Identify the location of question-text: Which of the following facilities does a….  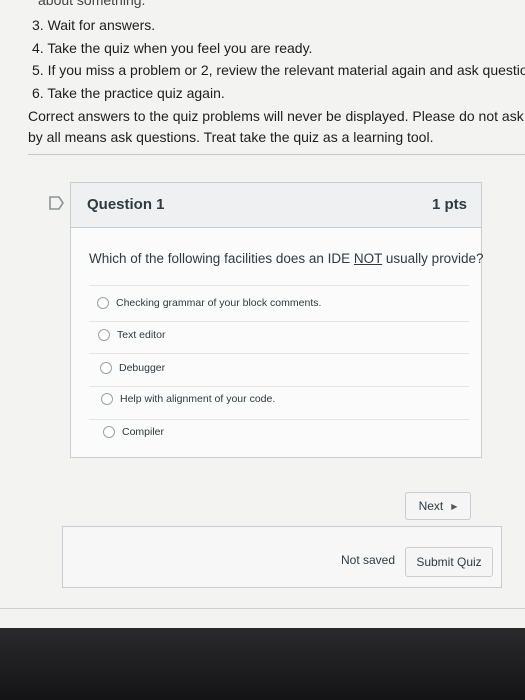
(286, 258).